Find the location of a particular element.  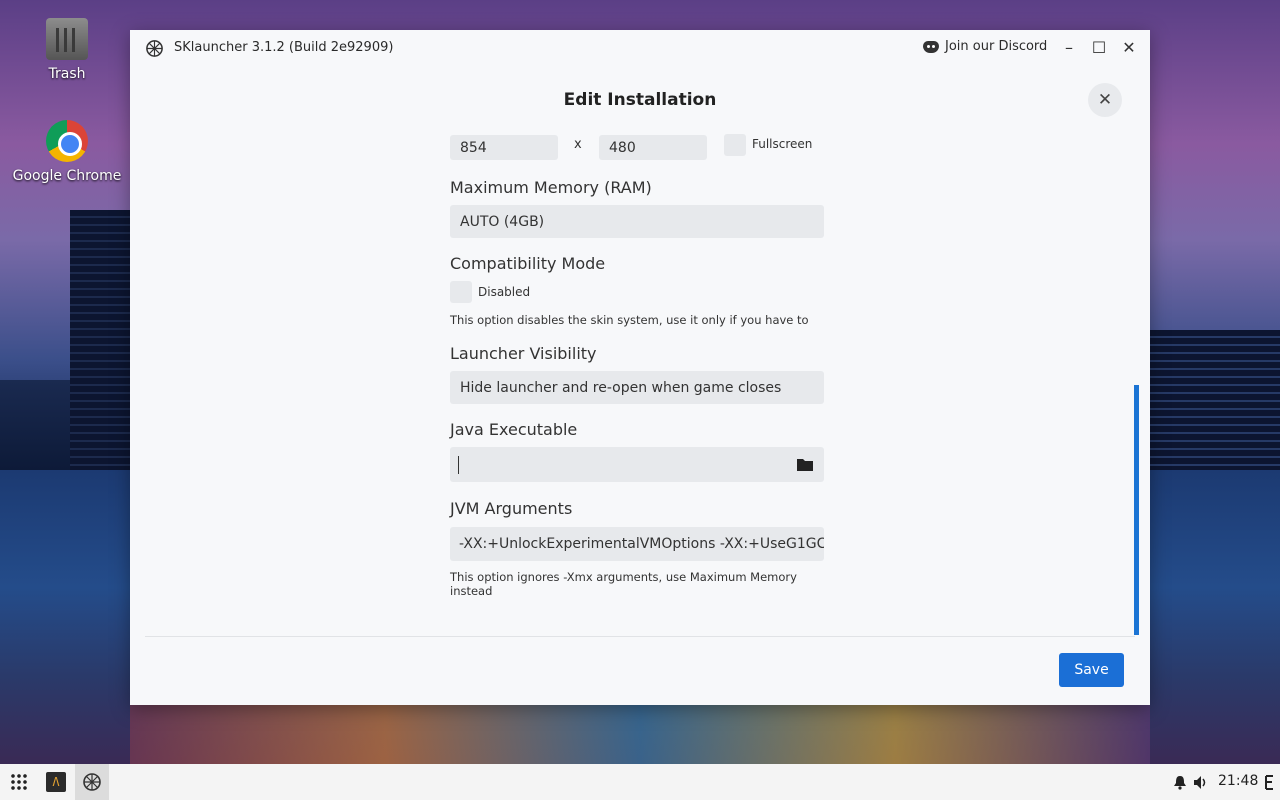

desktop-icon-label: Google Chrome is located at coordinates (67, 176).